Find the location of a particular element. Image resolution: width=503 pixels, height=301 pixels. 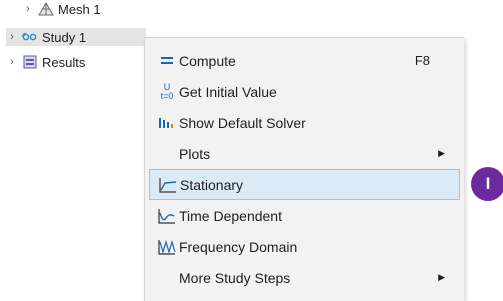

time-dependent-icon is located at coordinates (167, 216).